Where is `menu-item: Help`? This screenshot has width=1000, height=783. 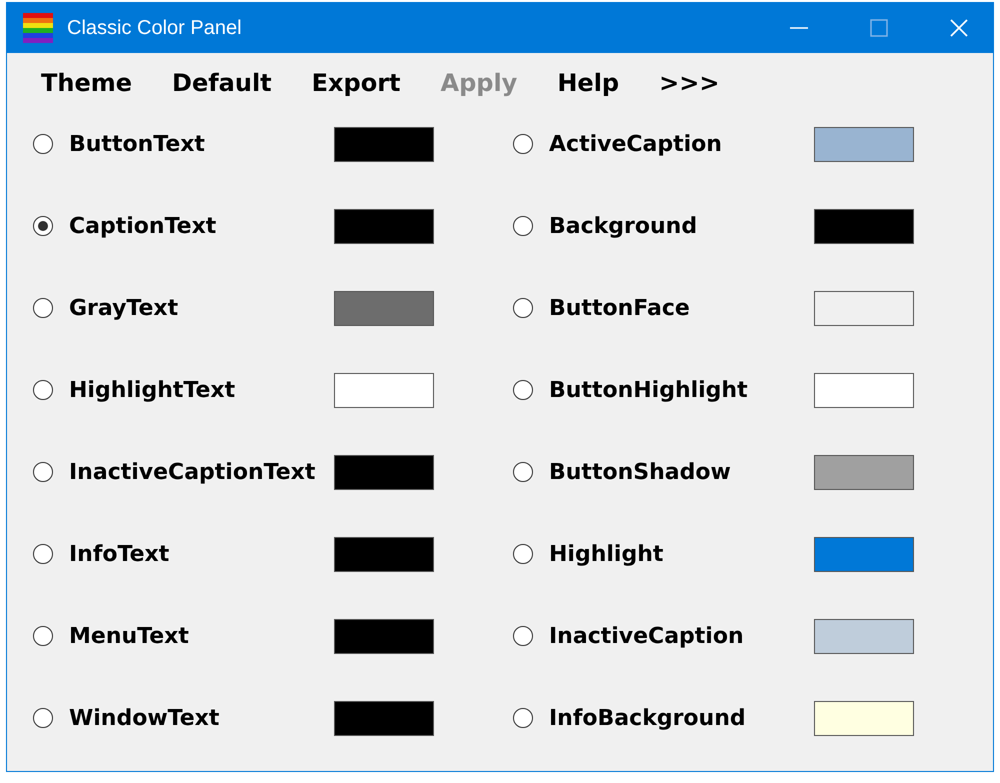
menu-item: Help is located at coordinates (588, 83).